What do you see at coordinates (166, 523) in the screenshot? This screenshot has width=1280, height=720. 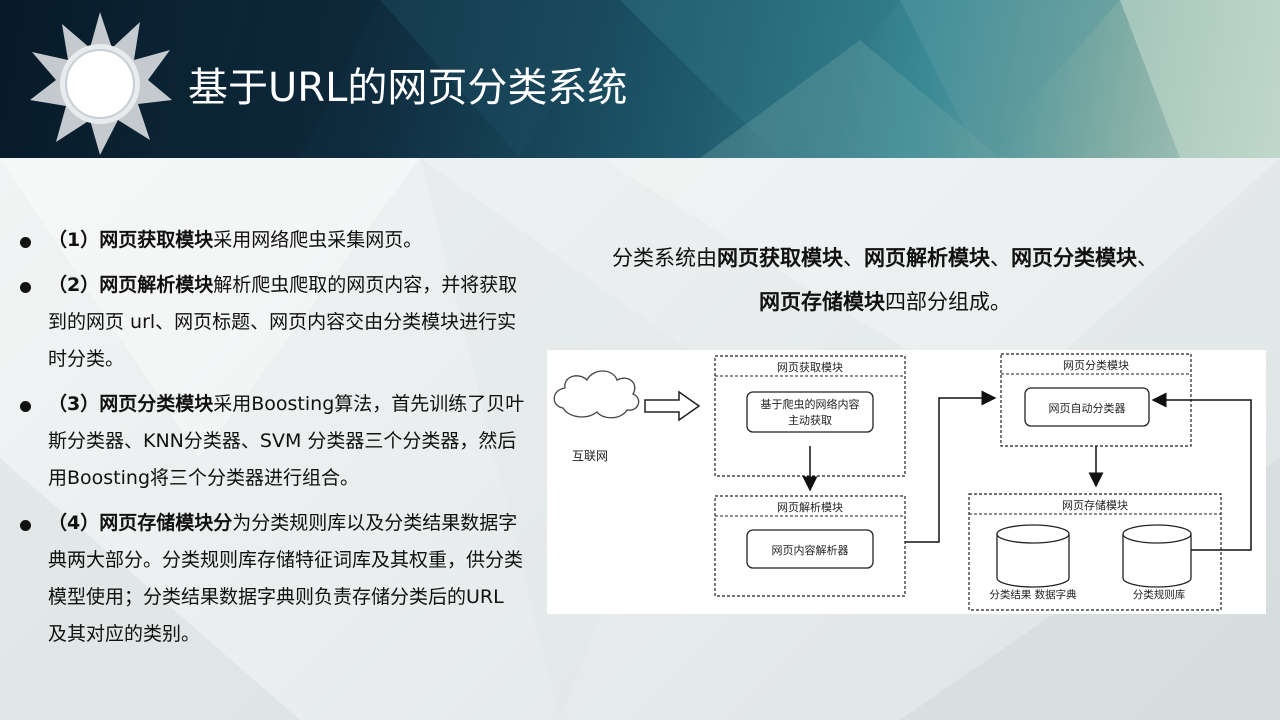 I see `bullet-heading: 网页存储模块分` at bounding box center [166, 523].